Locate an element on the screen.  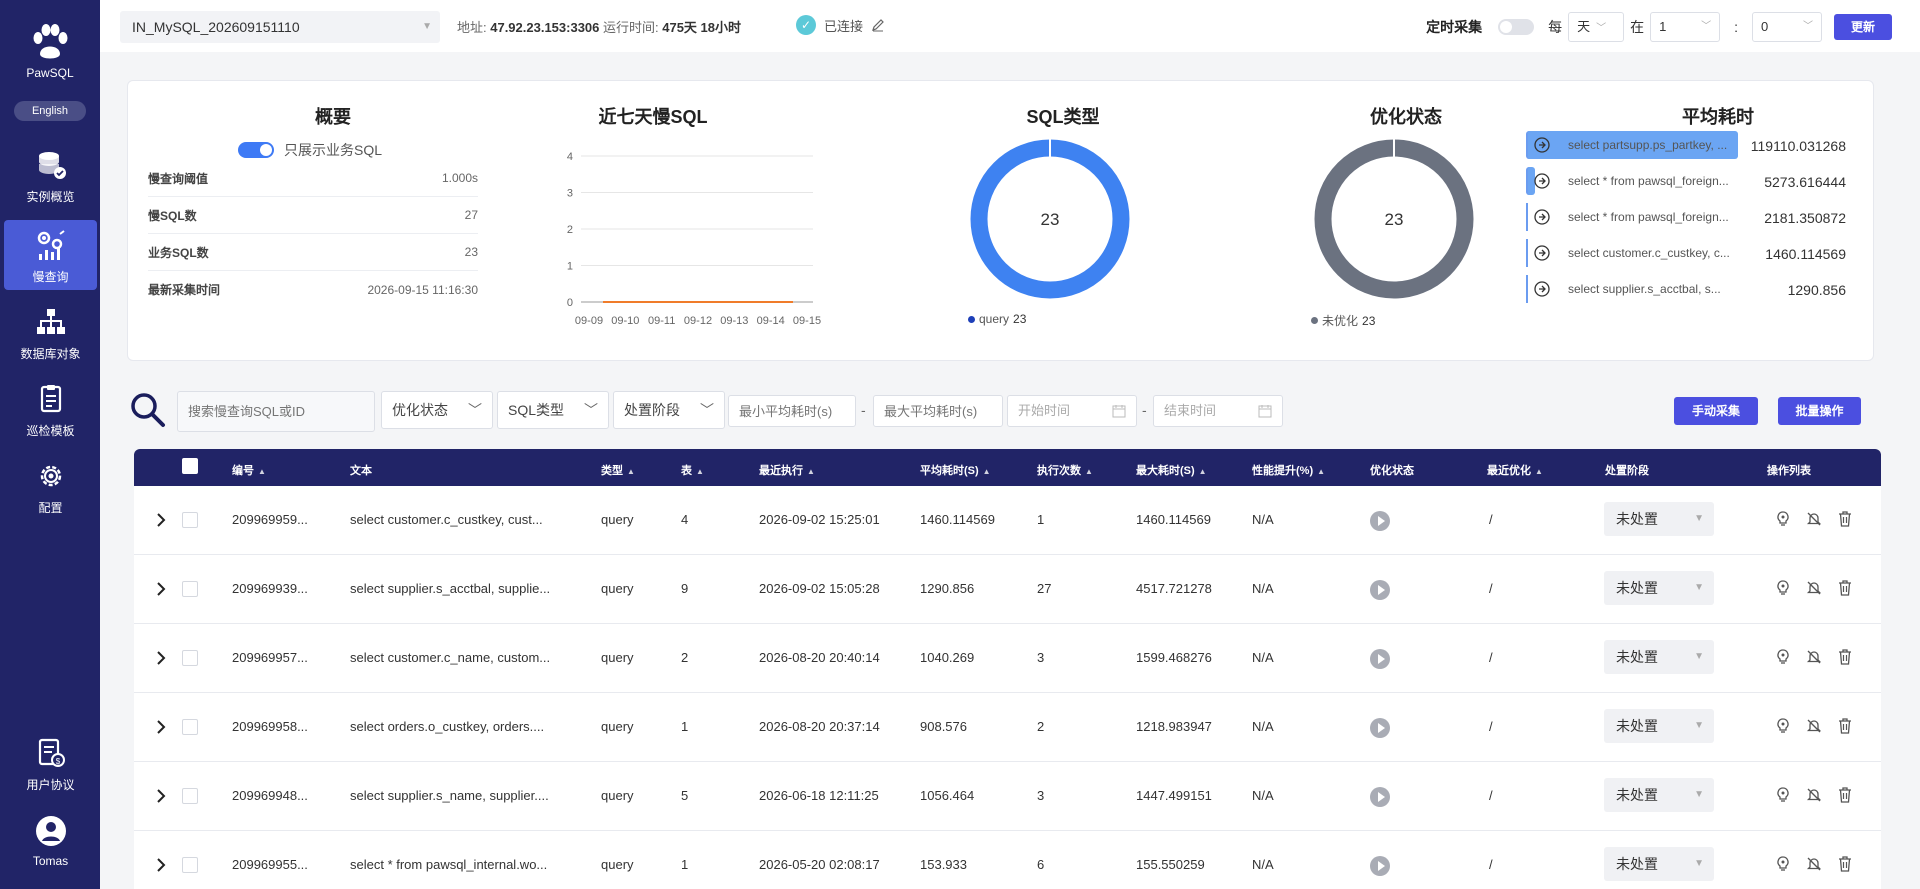
col-avg-time: 平均耗时(S) ▲ is located at coordinates (955, 470).